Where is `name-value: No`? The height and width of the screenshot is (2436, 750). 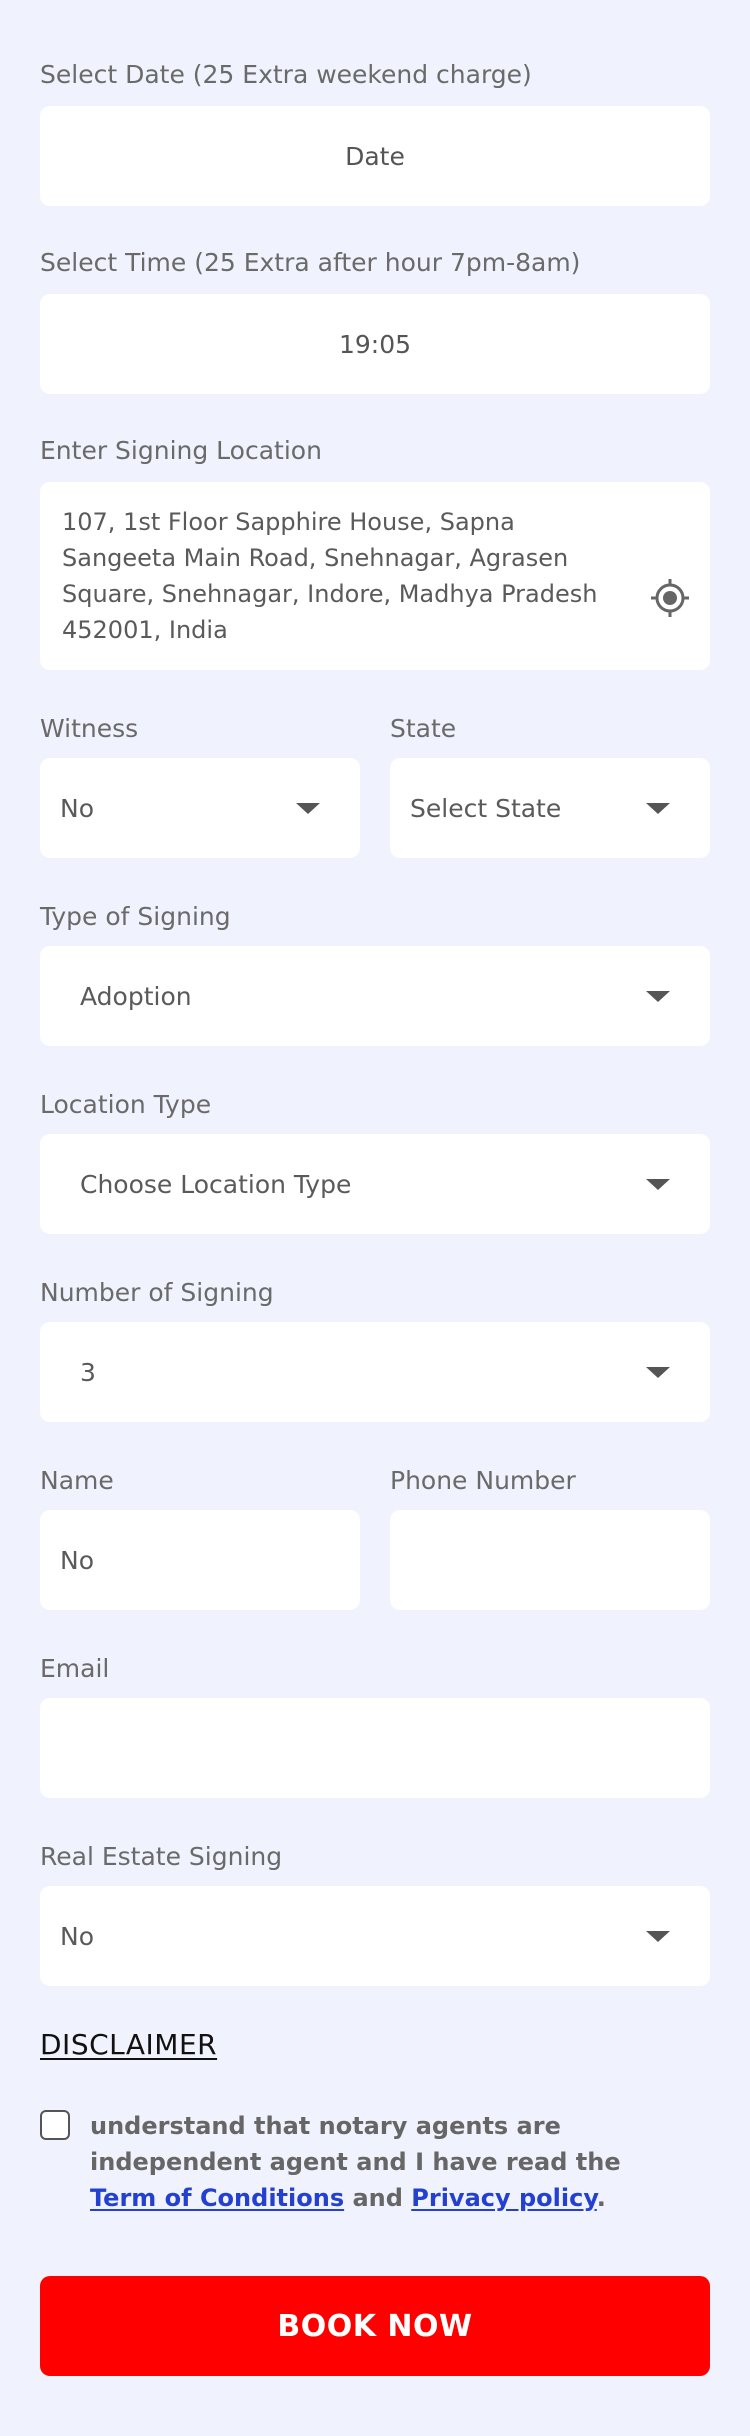
name-value: No is located at coordinates (77, 1560).